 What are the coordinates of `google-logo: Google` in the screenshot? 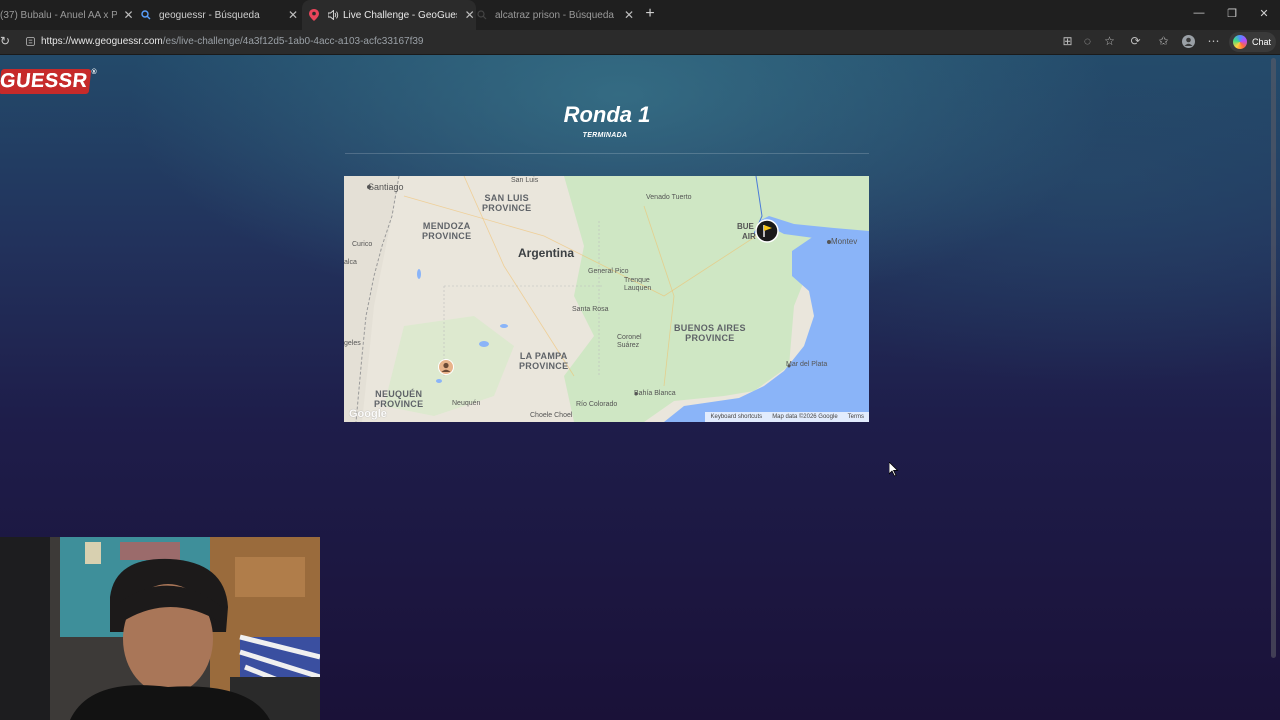 It's located at (368, 414).